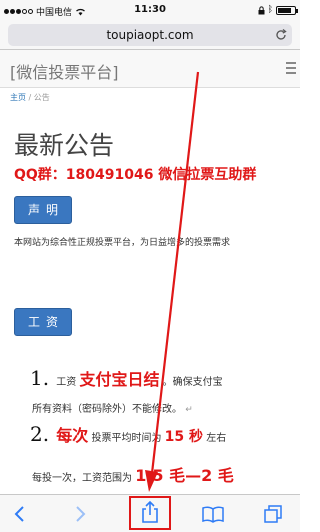 This screenshot has height=532, width=320. What do you see at coordinates (40, 434) in the screenshot?
I see `item-number: 2.` at bounding box center [40, 434].